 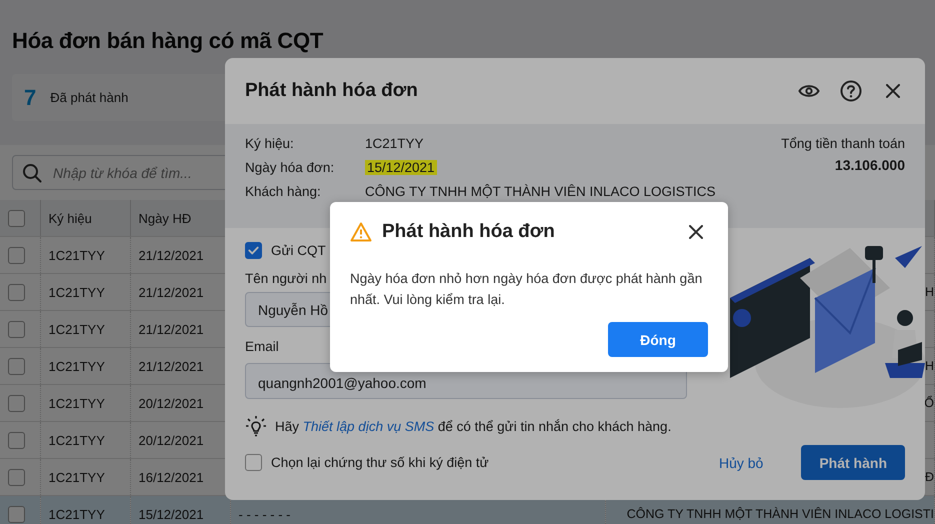 I want to click on sms-setup-link: Thiết lập dịch vụ SMS, so click(x=368, y=426).